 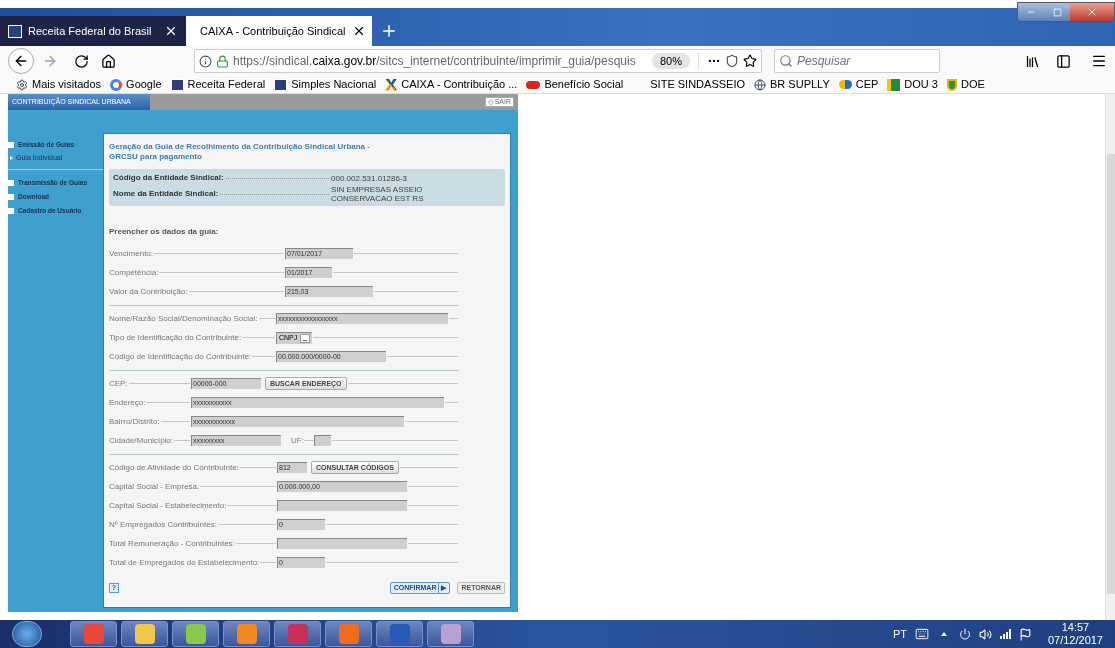 What do you see at coordinates (131, 253) in the screenshot?
I see `field-label: Vencimento:` at bounding box center [131, 253].